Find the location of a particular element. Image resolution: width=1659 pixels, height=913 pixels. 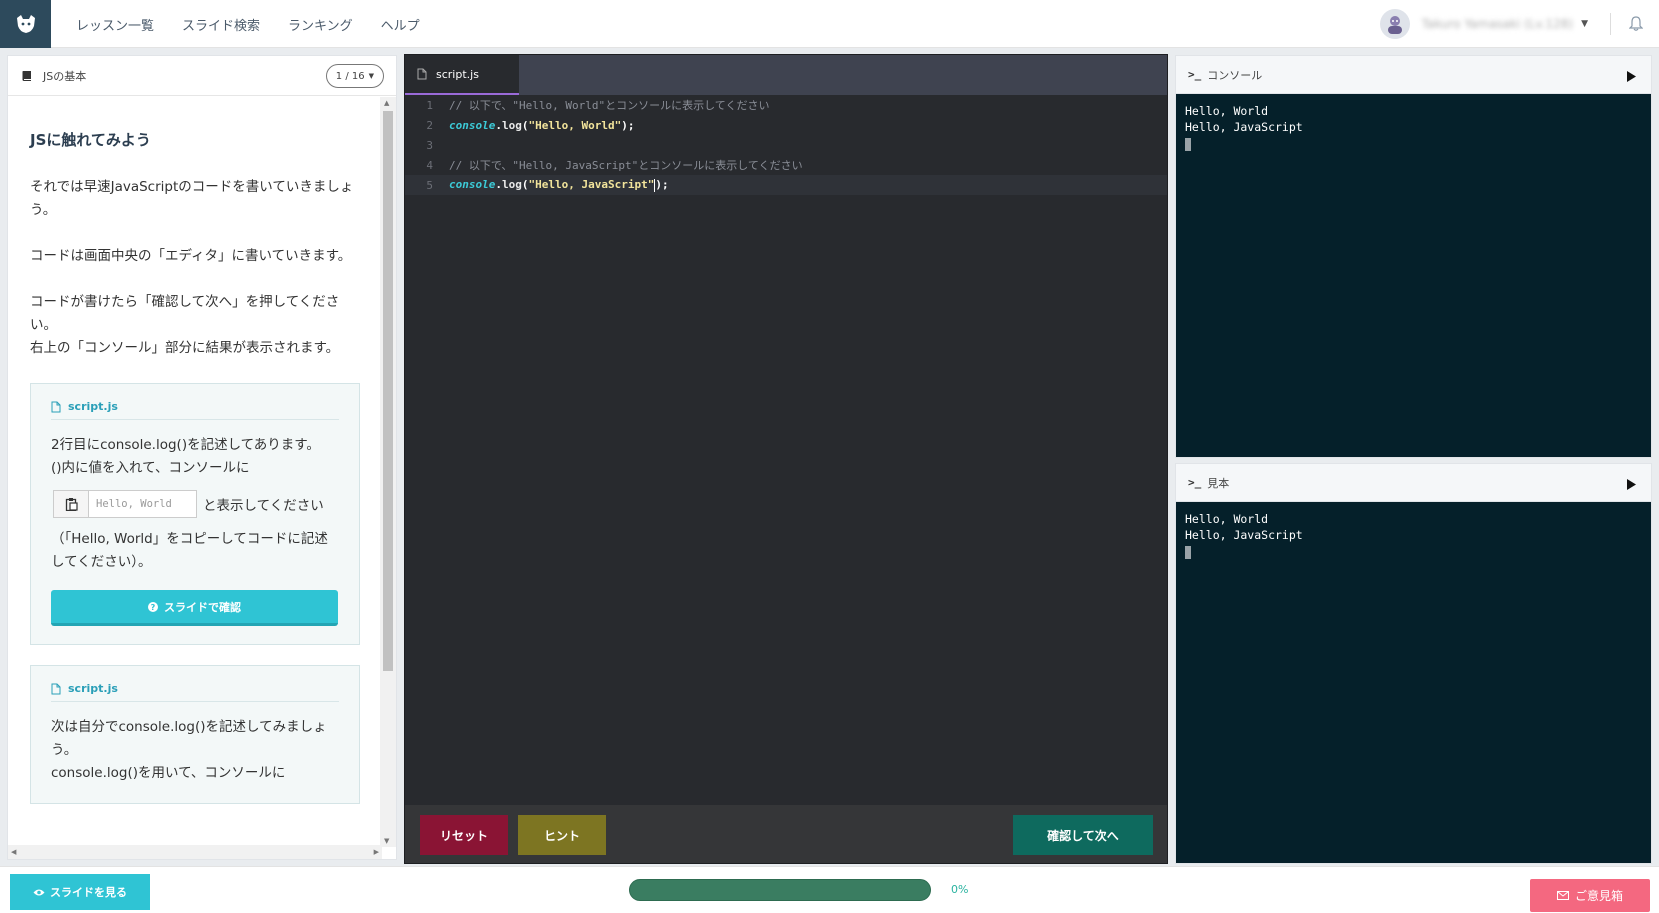

code-string: "Hello, World" is located at coordinates (575, 125).